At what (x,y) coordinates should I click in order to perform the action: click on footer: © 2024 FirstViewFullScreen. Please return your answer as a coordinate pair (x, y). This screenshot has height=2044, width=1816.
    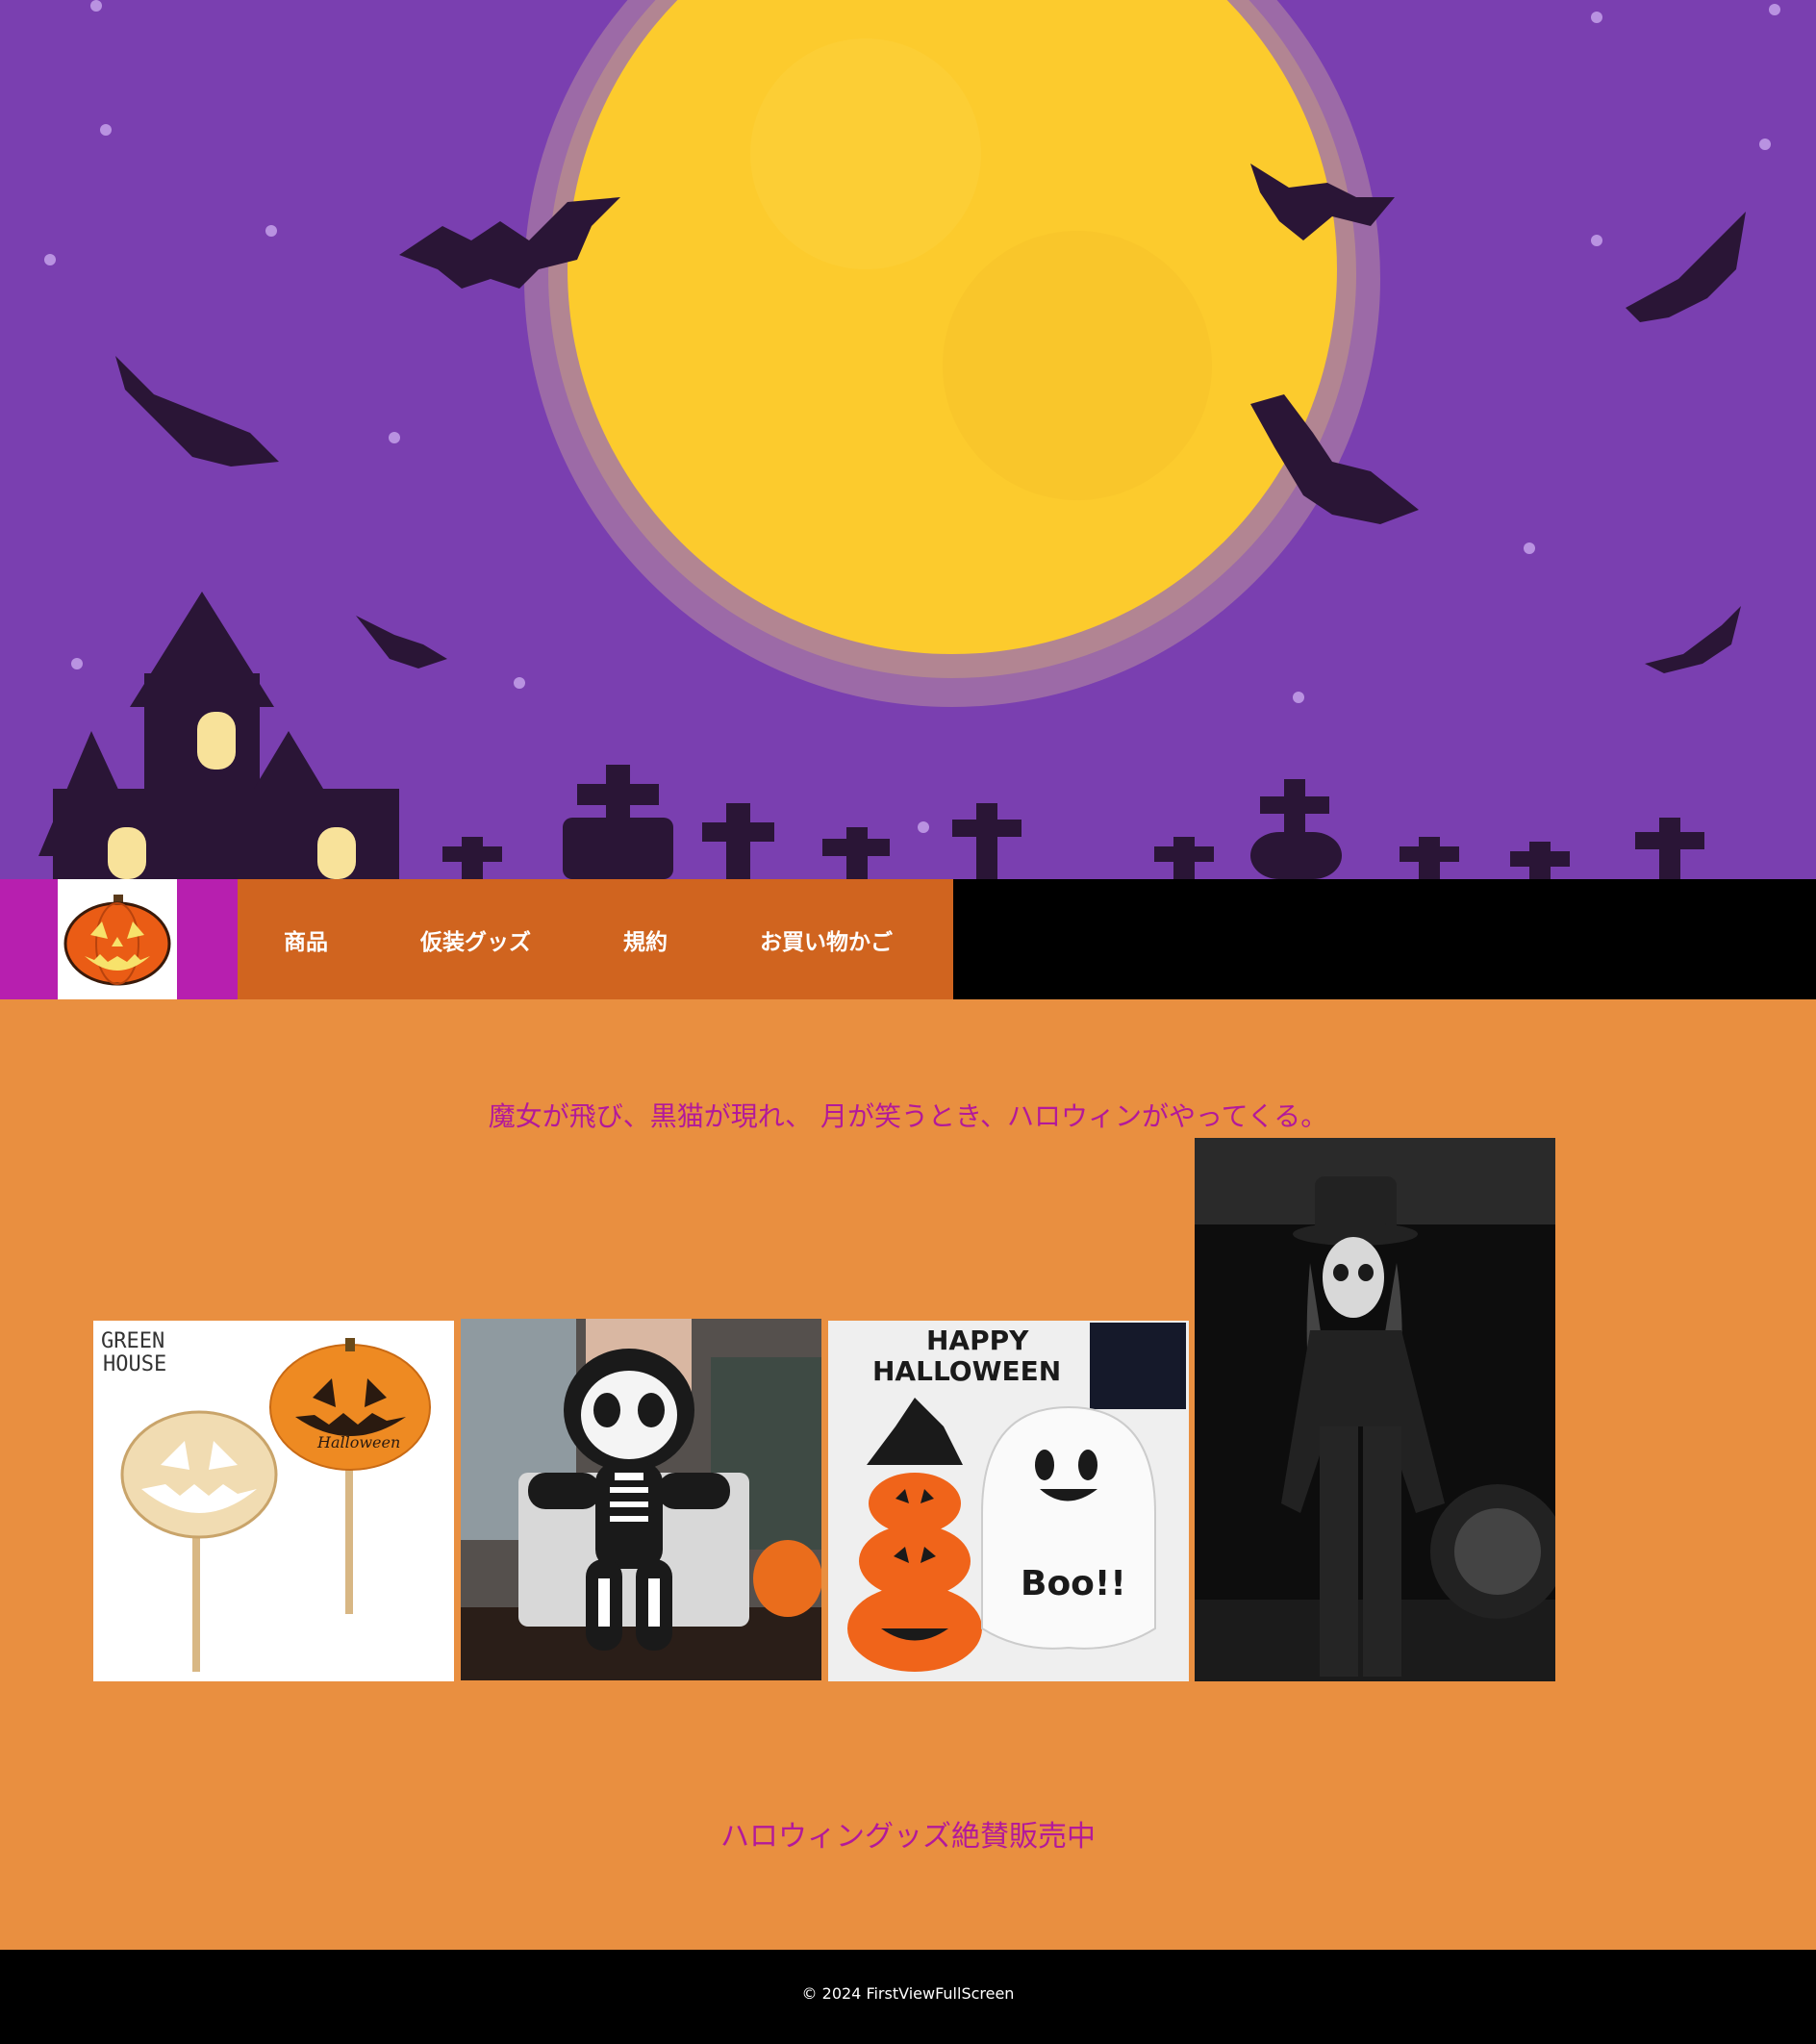
    Looking at the image, I should click on (908, 1997).